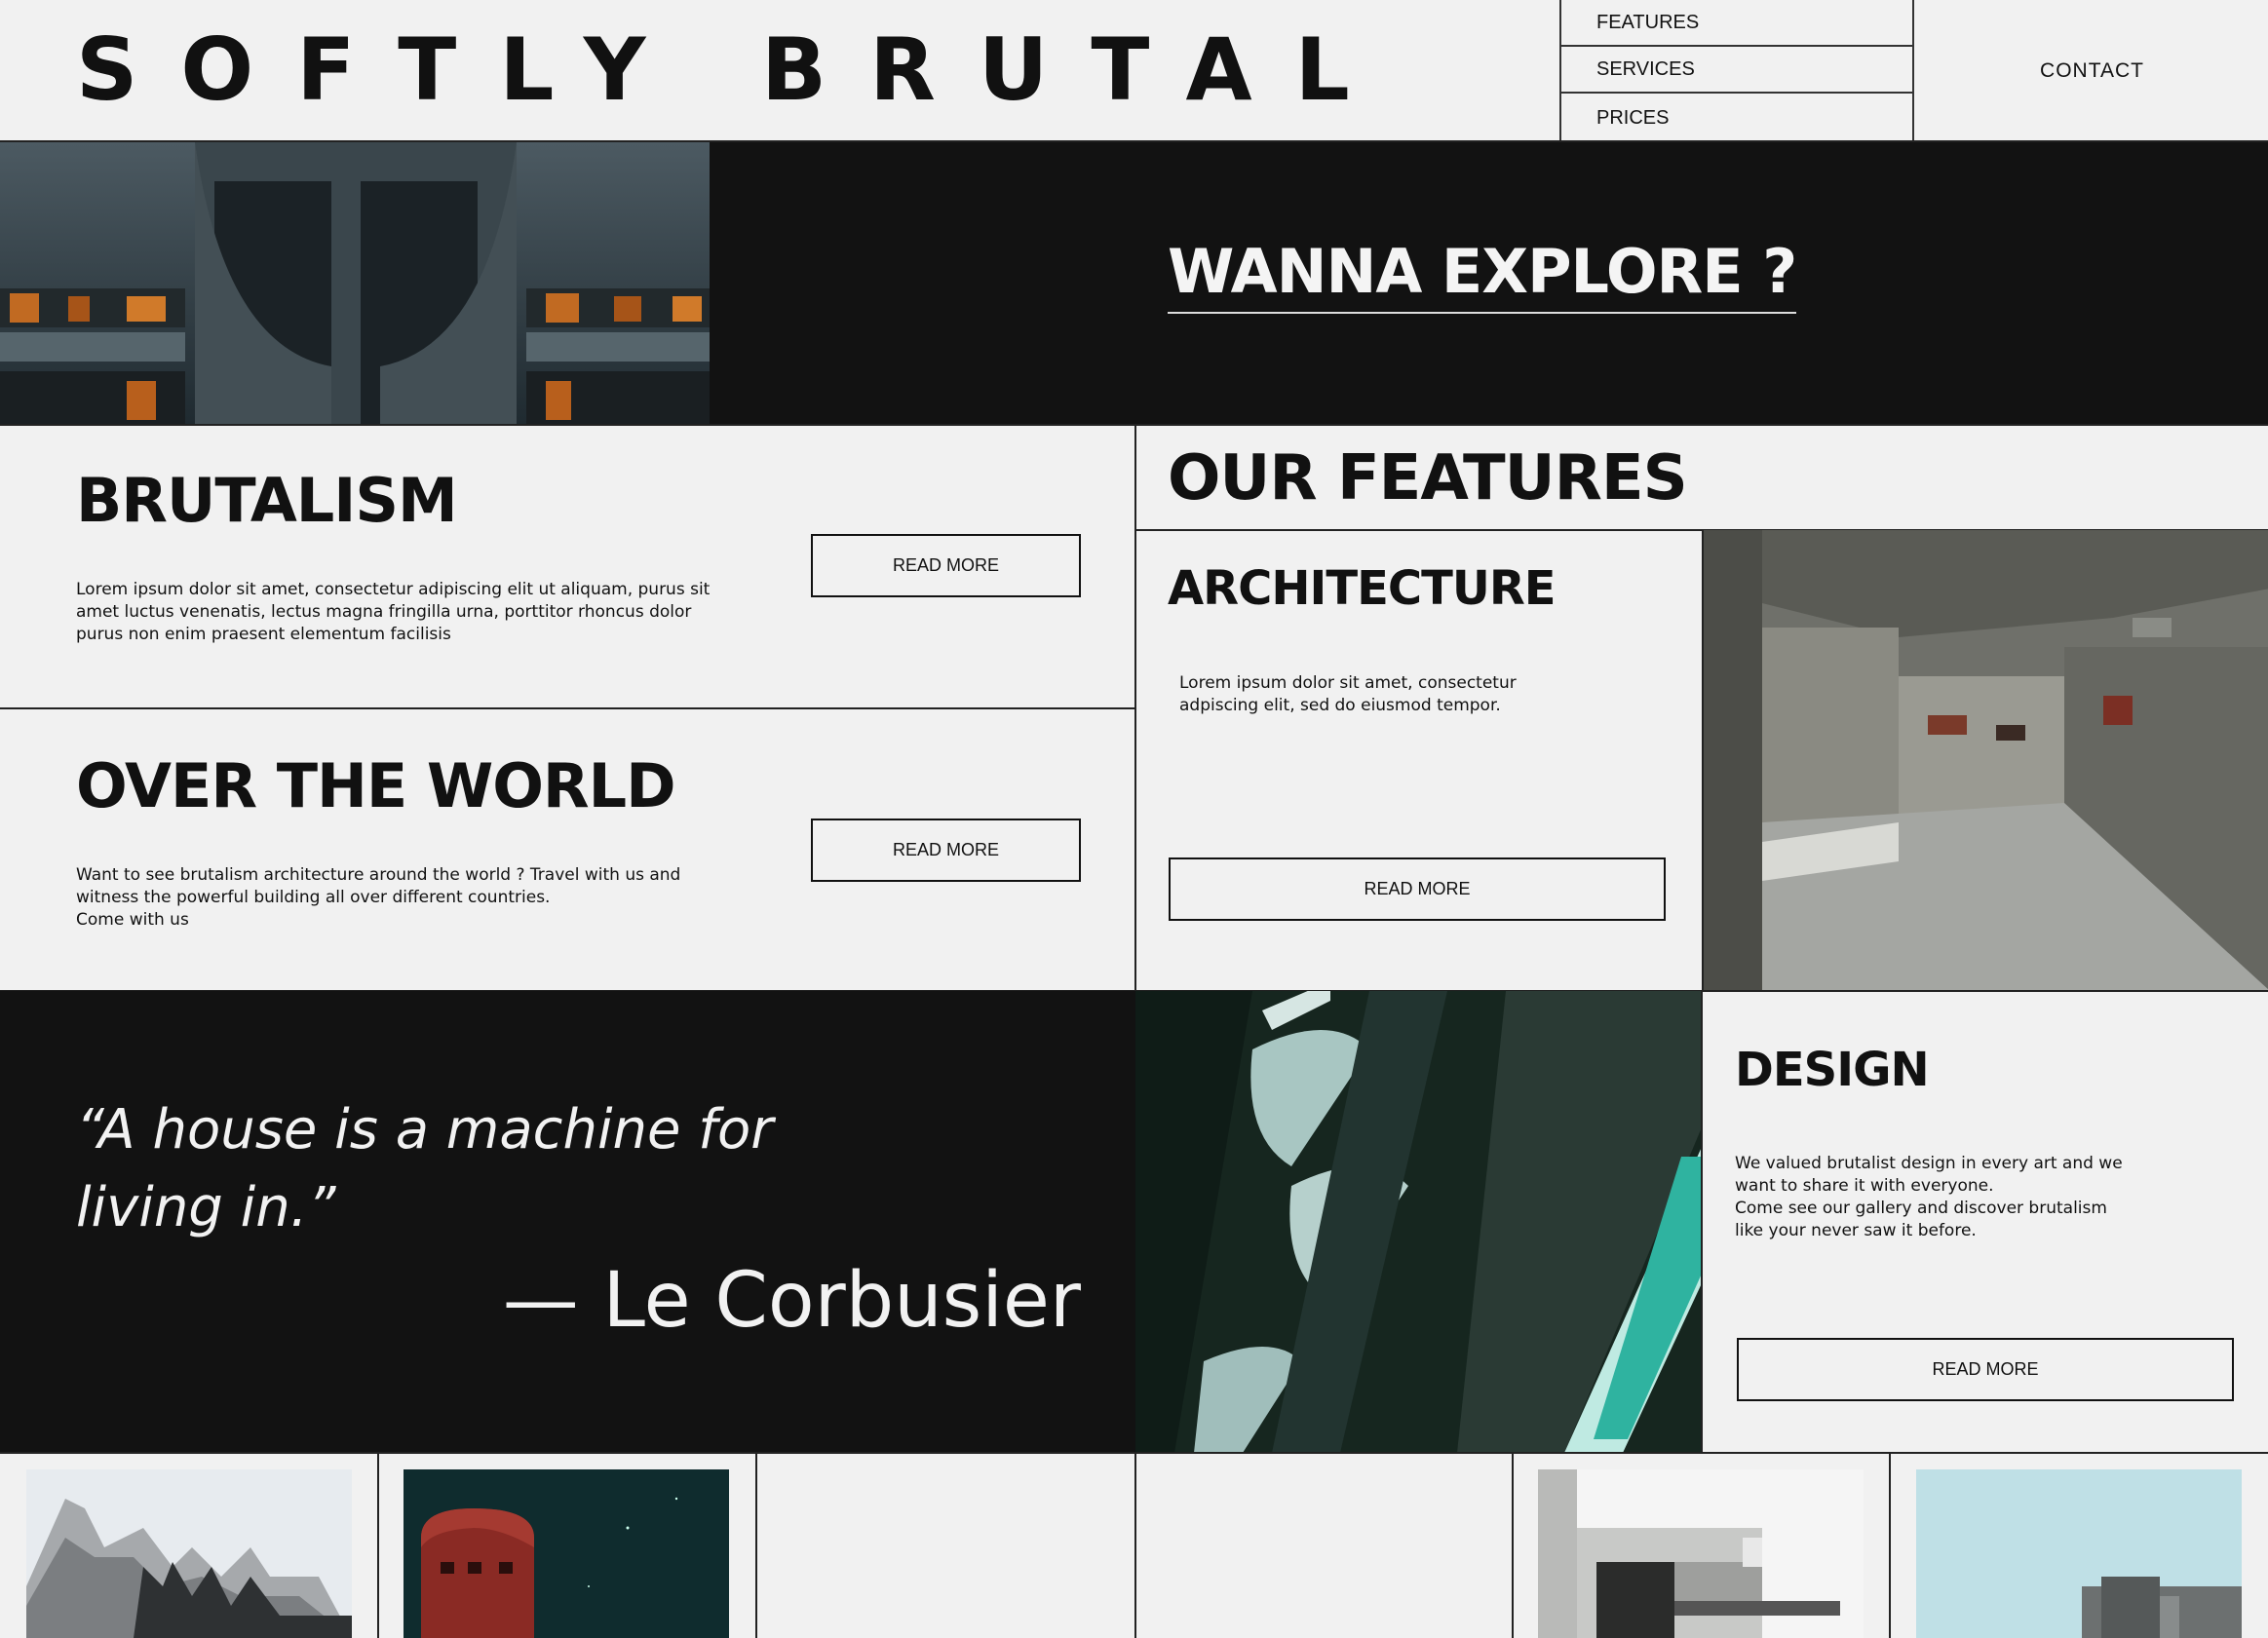 This screenshot has height=1638, width=2268. I want to click on quote-text: “A house is a machine for living in.”, so click(425, 1168).